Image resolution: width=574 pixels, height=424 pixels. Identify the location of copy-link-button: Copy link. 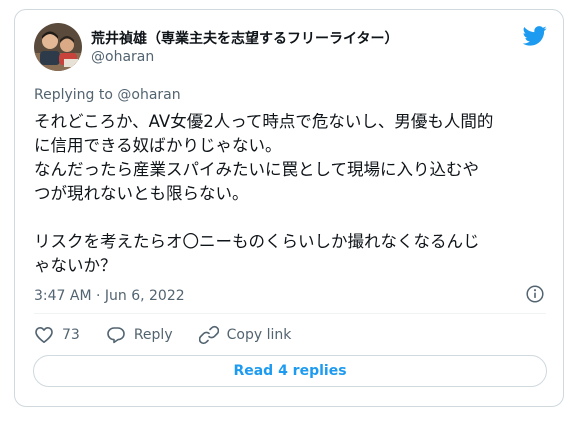
(245, 335).